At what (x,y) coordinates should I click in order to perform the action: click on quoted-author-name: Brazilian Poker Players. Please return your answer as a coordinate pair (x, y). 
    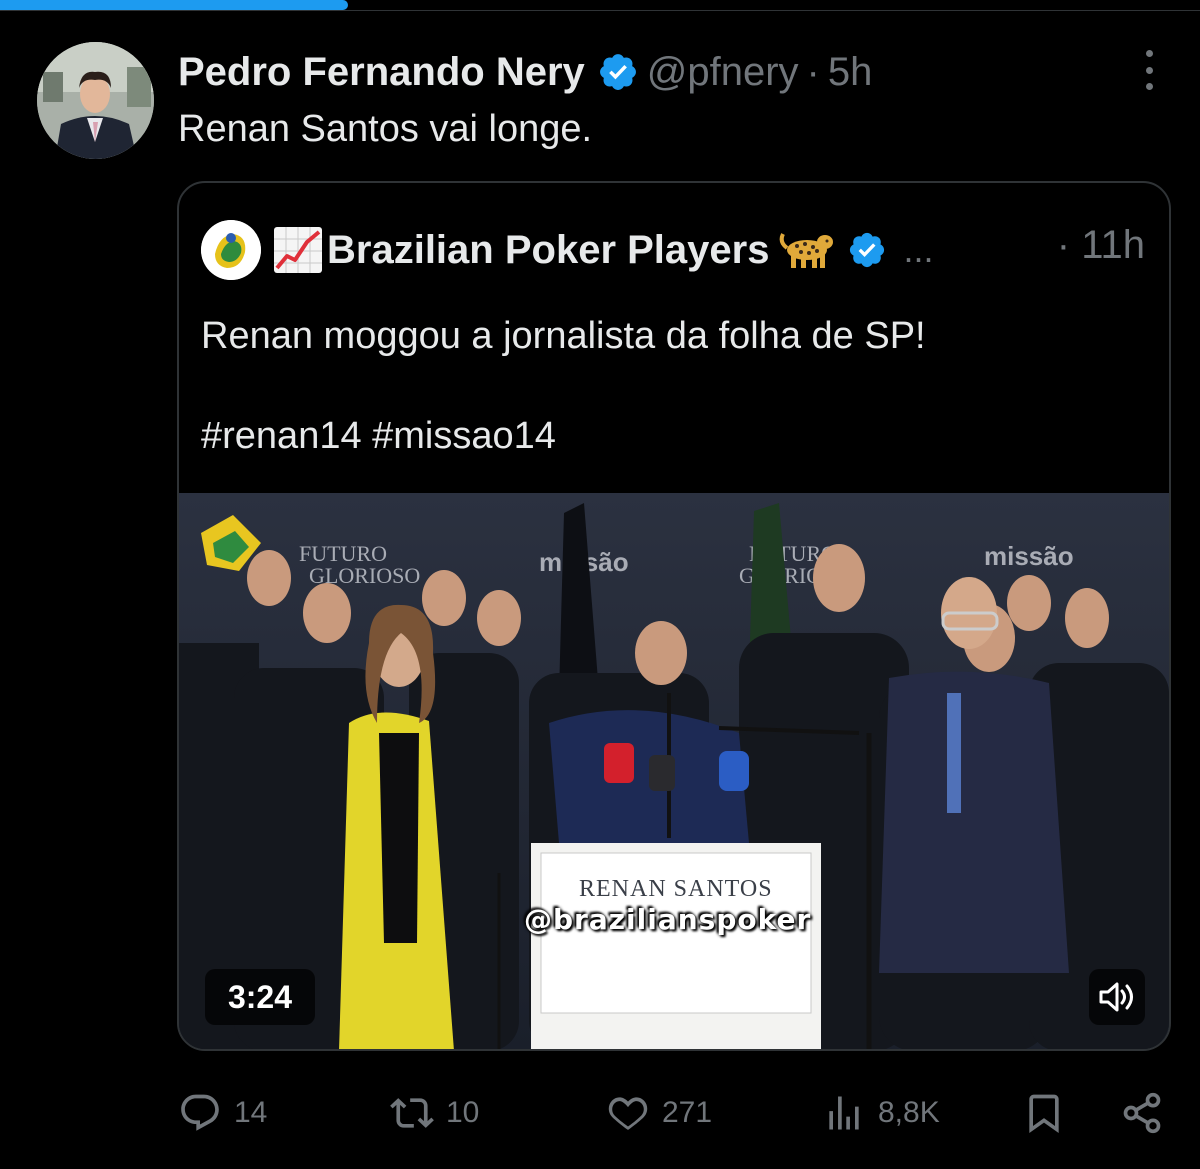
    Looking at the image, I should click on (548, 250).